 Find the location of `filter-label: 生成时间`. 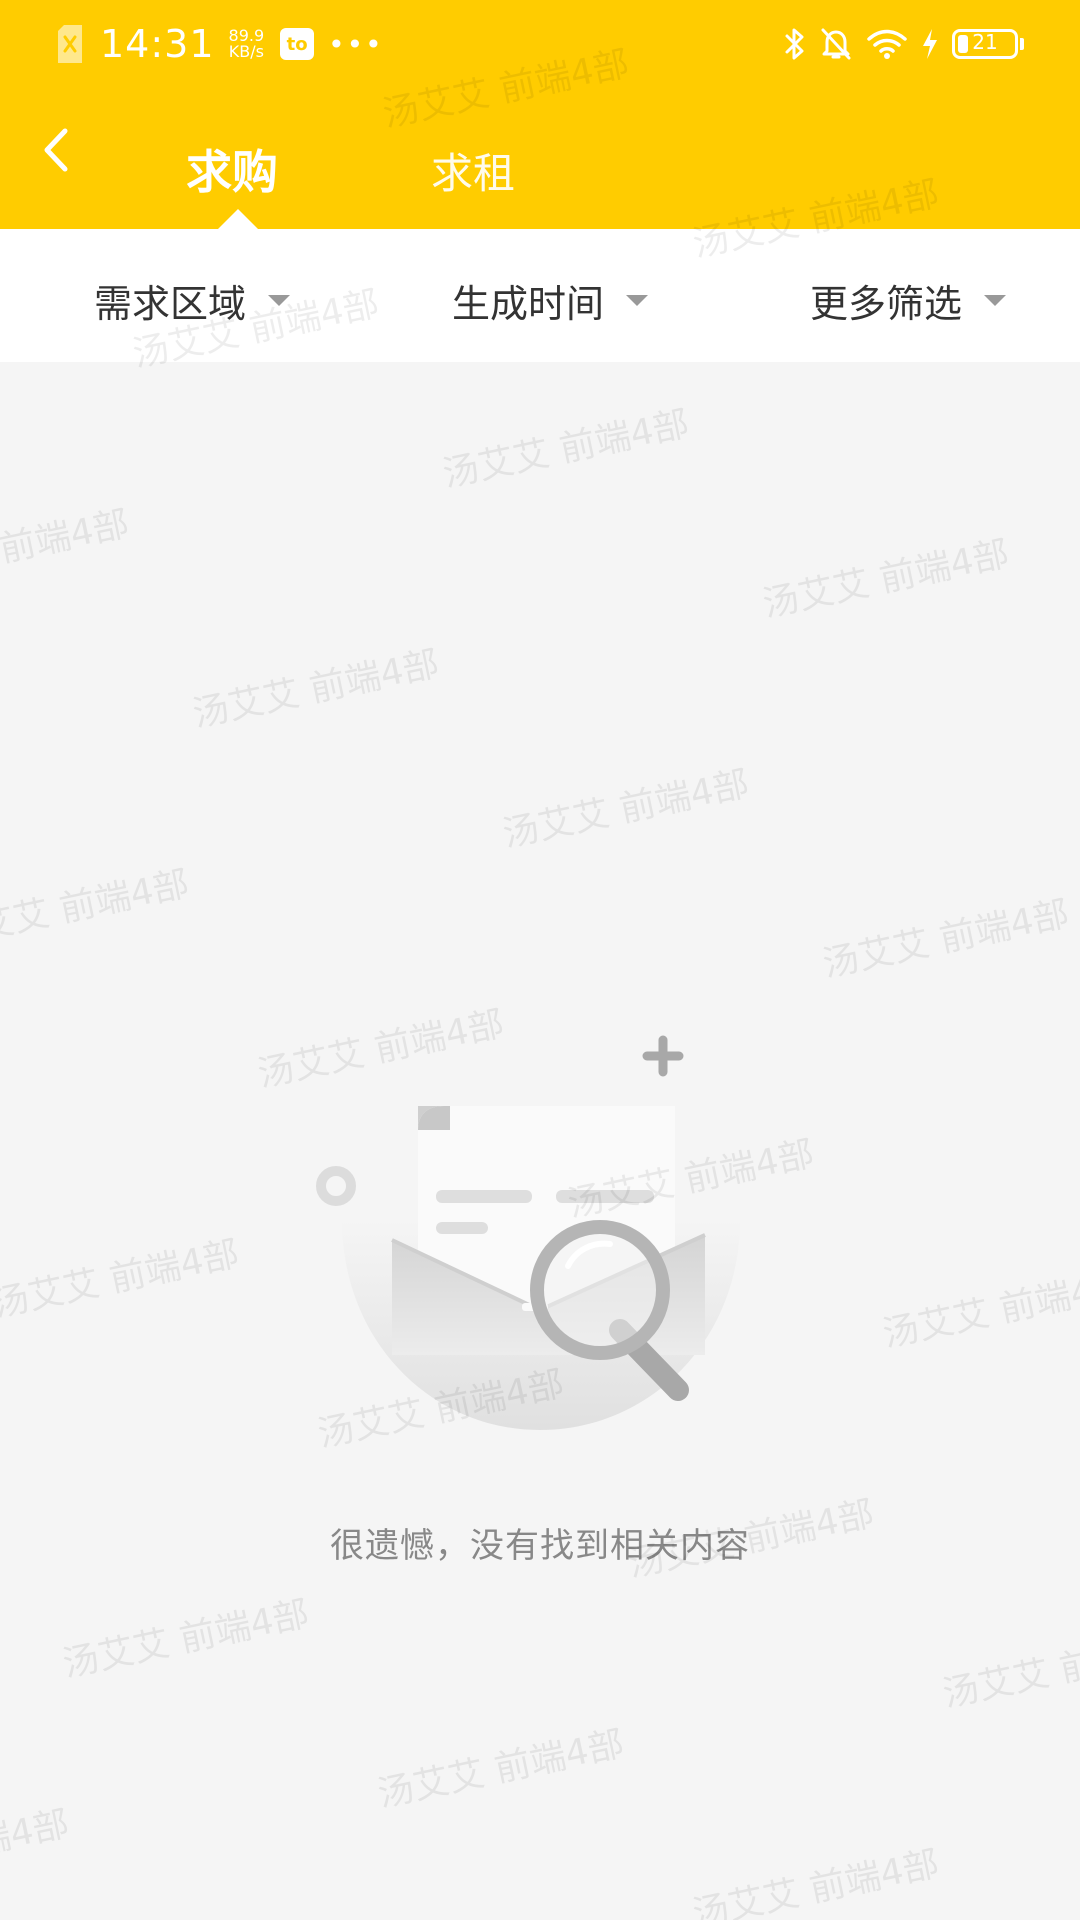

filter-label: 生成时间 is located at coordinates (528, 304).